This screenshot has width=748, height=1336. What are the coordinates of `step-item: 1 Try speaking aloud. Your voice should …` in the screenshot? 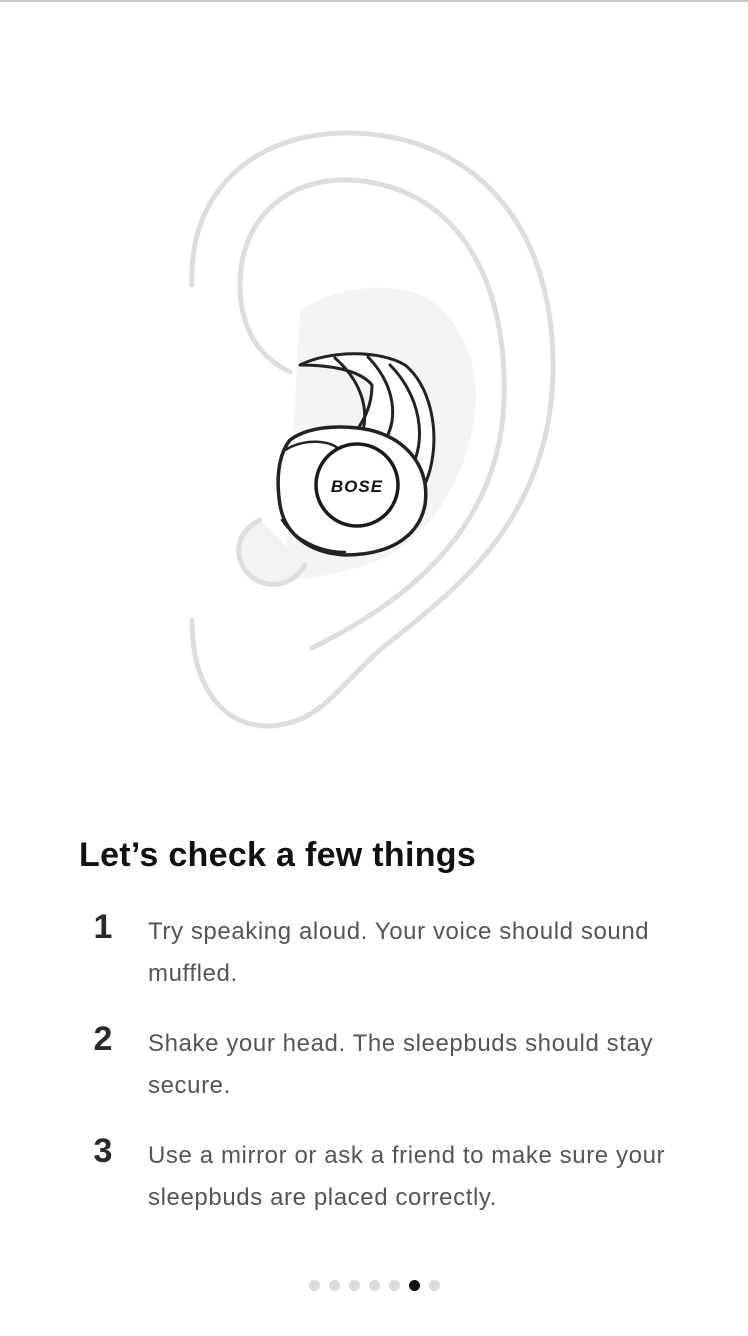 It's located at (388, 961).